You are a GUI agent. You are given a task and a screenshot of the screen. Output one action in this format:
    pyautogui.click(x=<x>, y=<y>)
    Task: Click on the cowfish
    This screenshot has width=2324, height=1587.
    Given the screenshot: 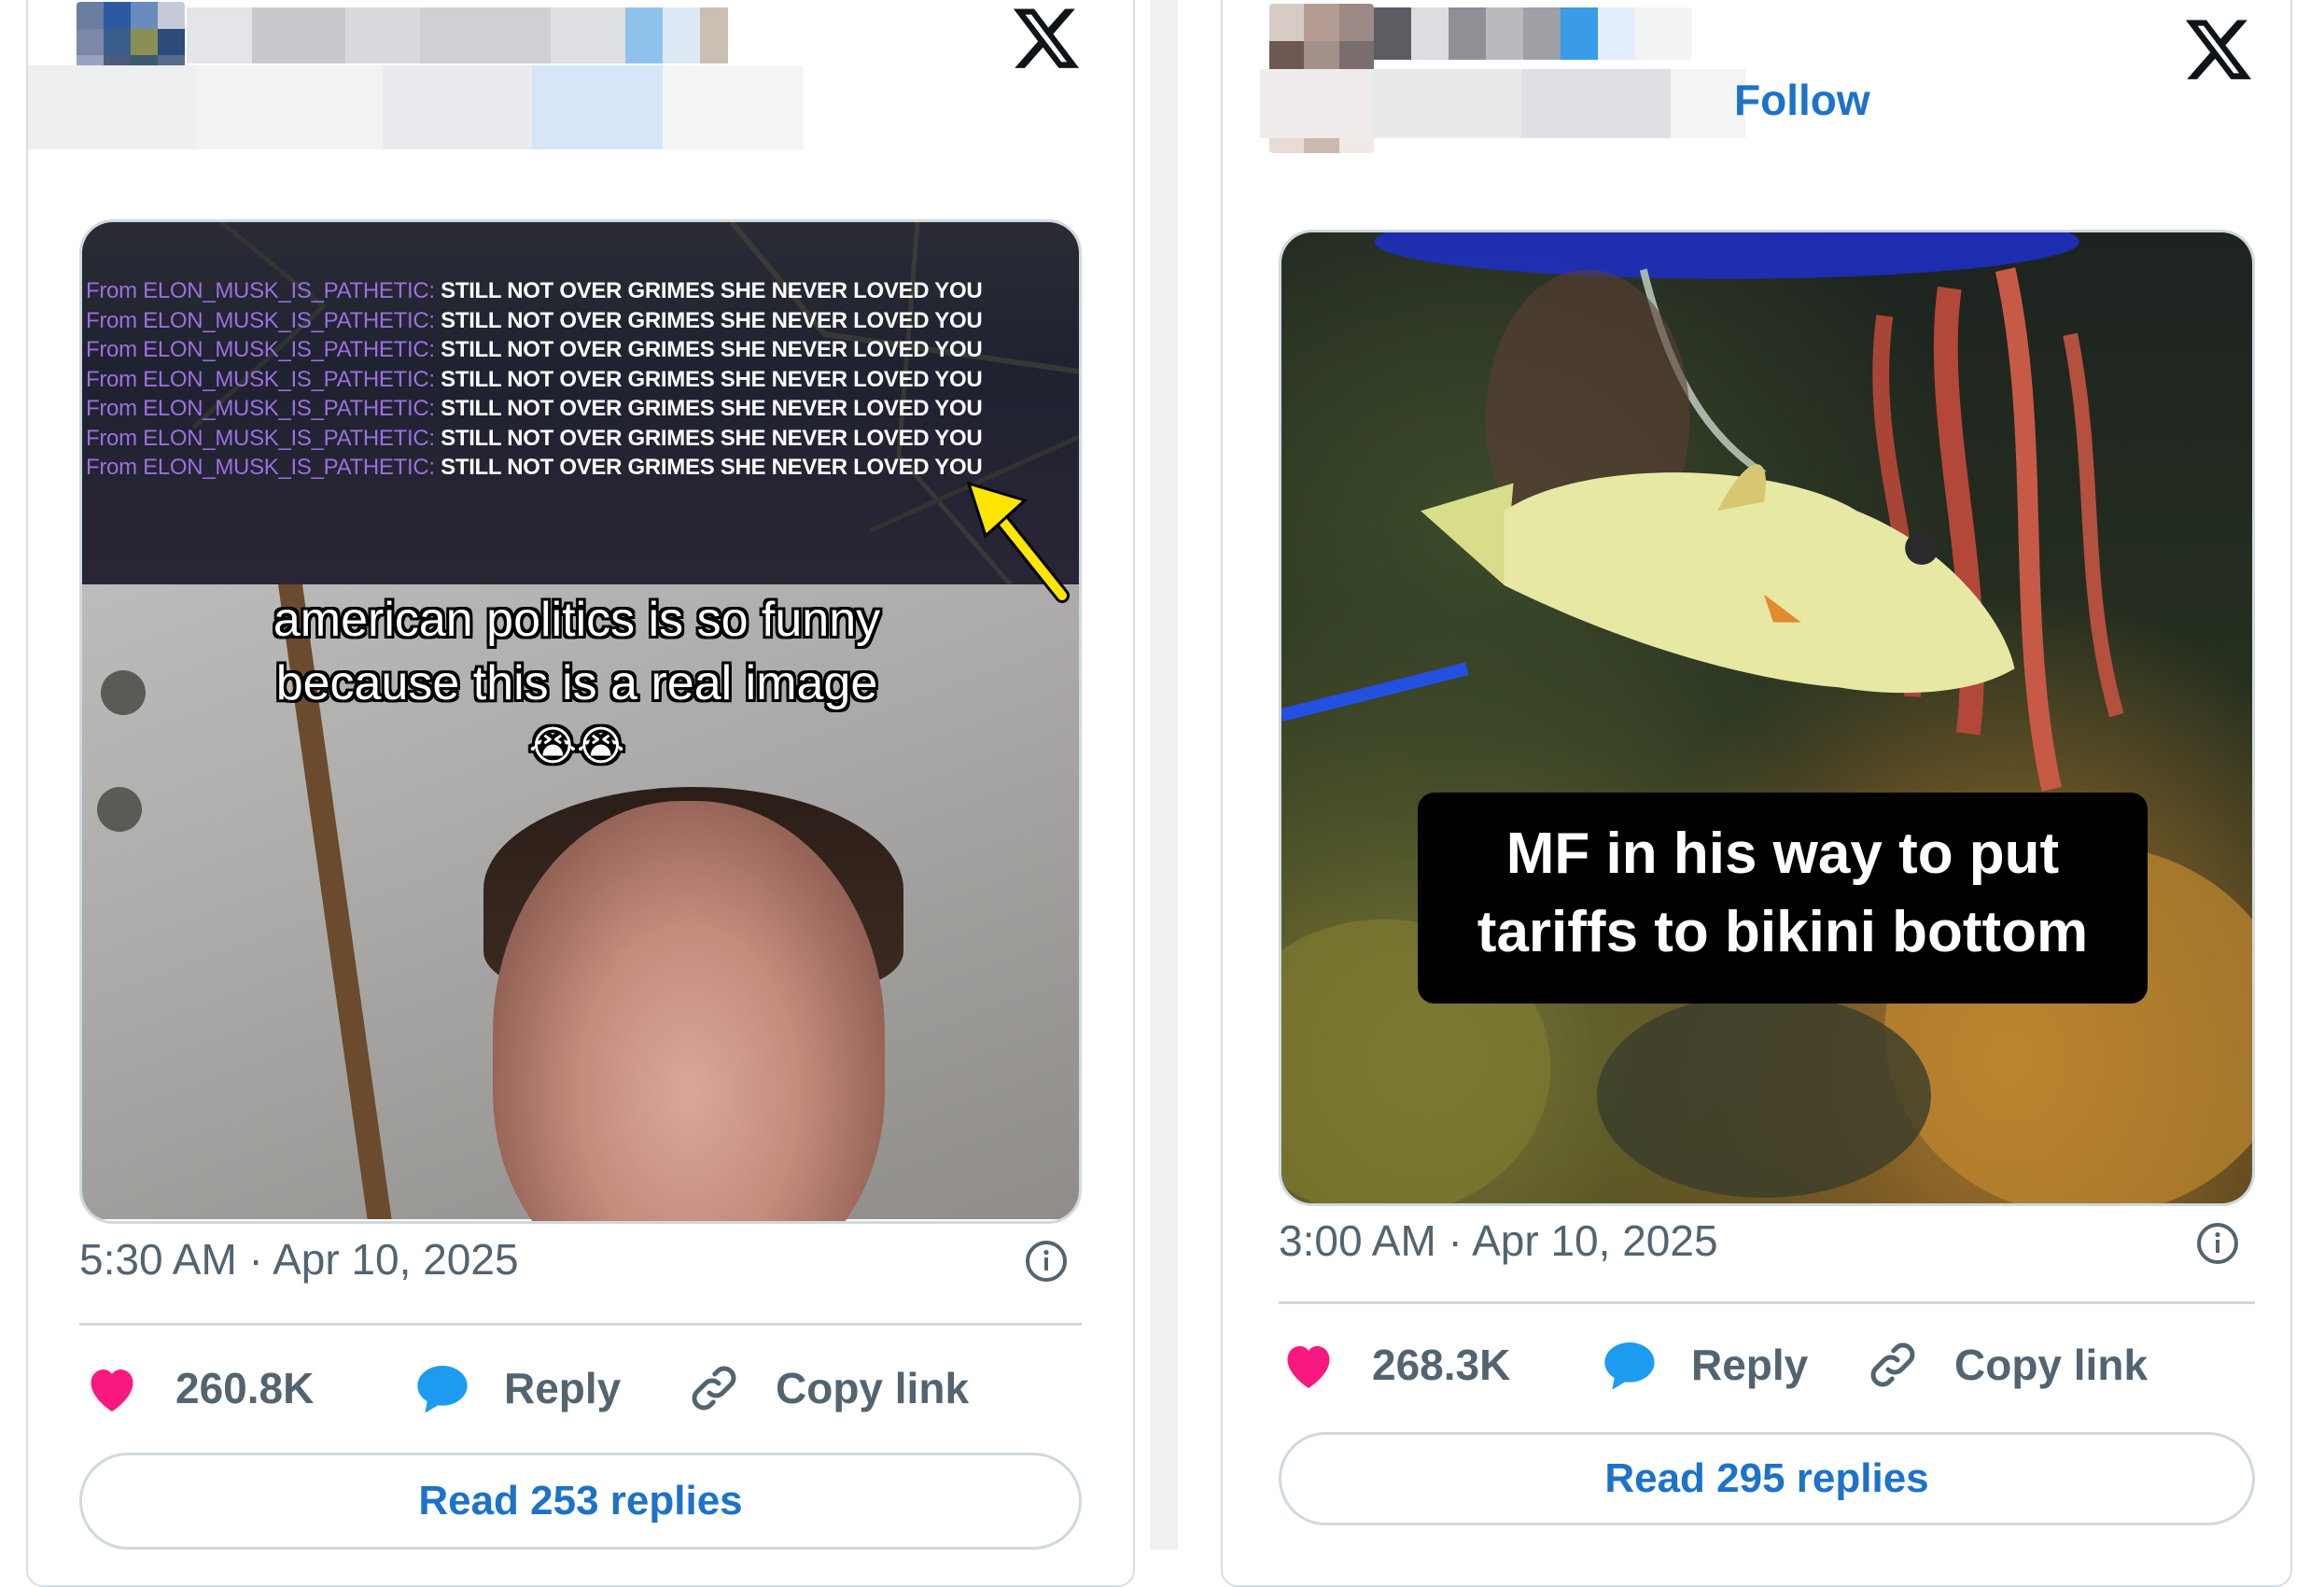 What is the action you would take?
    pyautogui.click(x=1718, y=579)
    